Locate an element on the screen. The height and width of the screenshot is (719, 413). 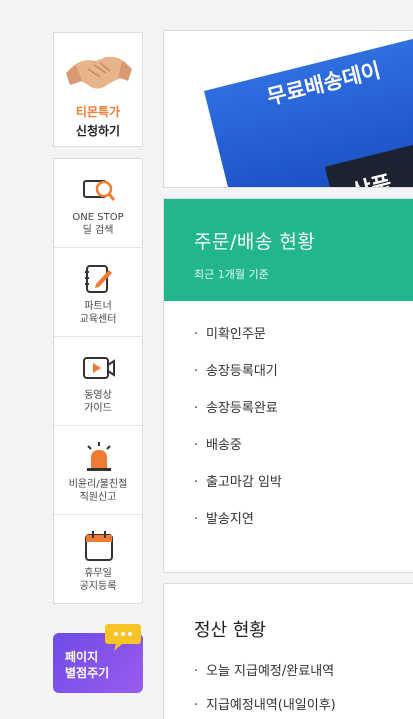
chat-bubble-icon is located at coordinates (123, 637).